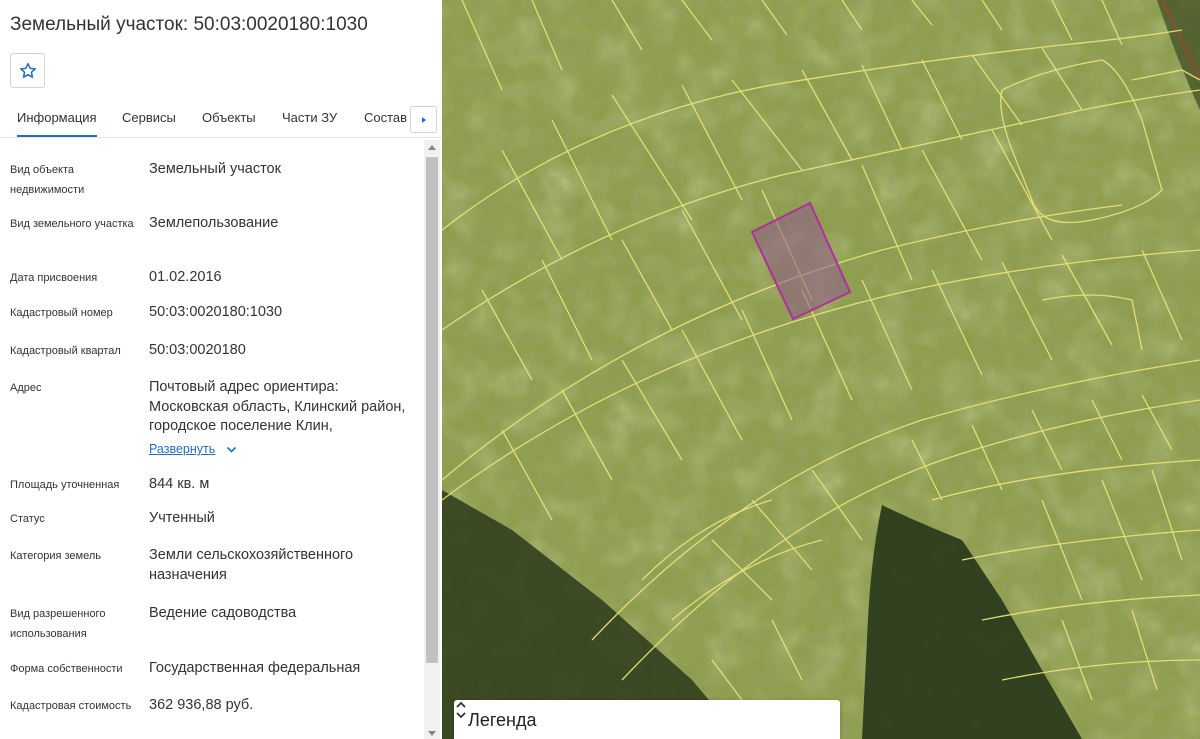 Image resolution: width=1200 pixels, height=739 pixels. What do you see at coordinates (201, 705) in the screenshot?
I see `field-value: 362 936,88 руб.` at bounding box center [201, 705].